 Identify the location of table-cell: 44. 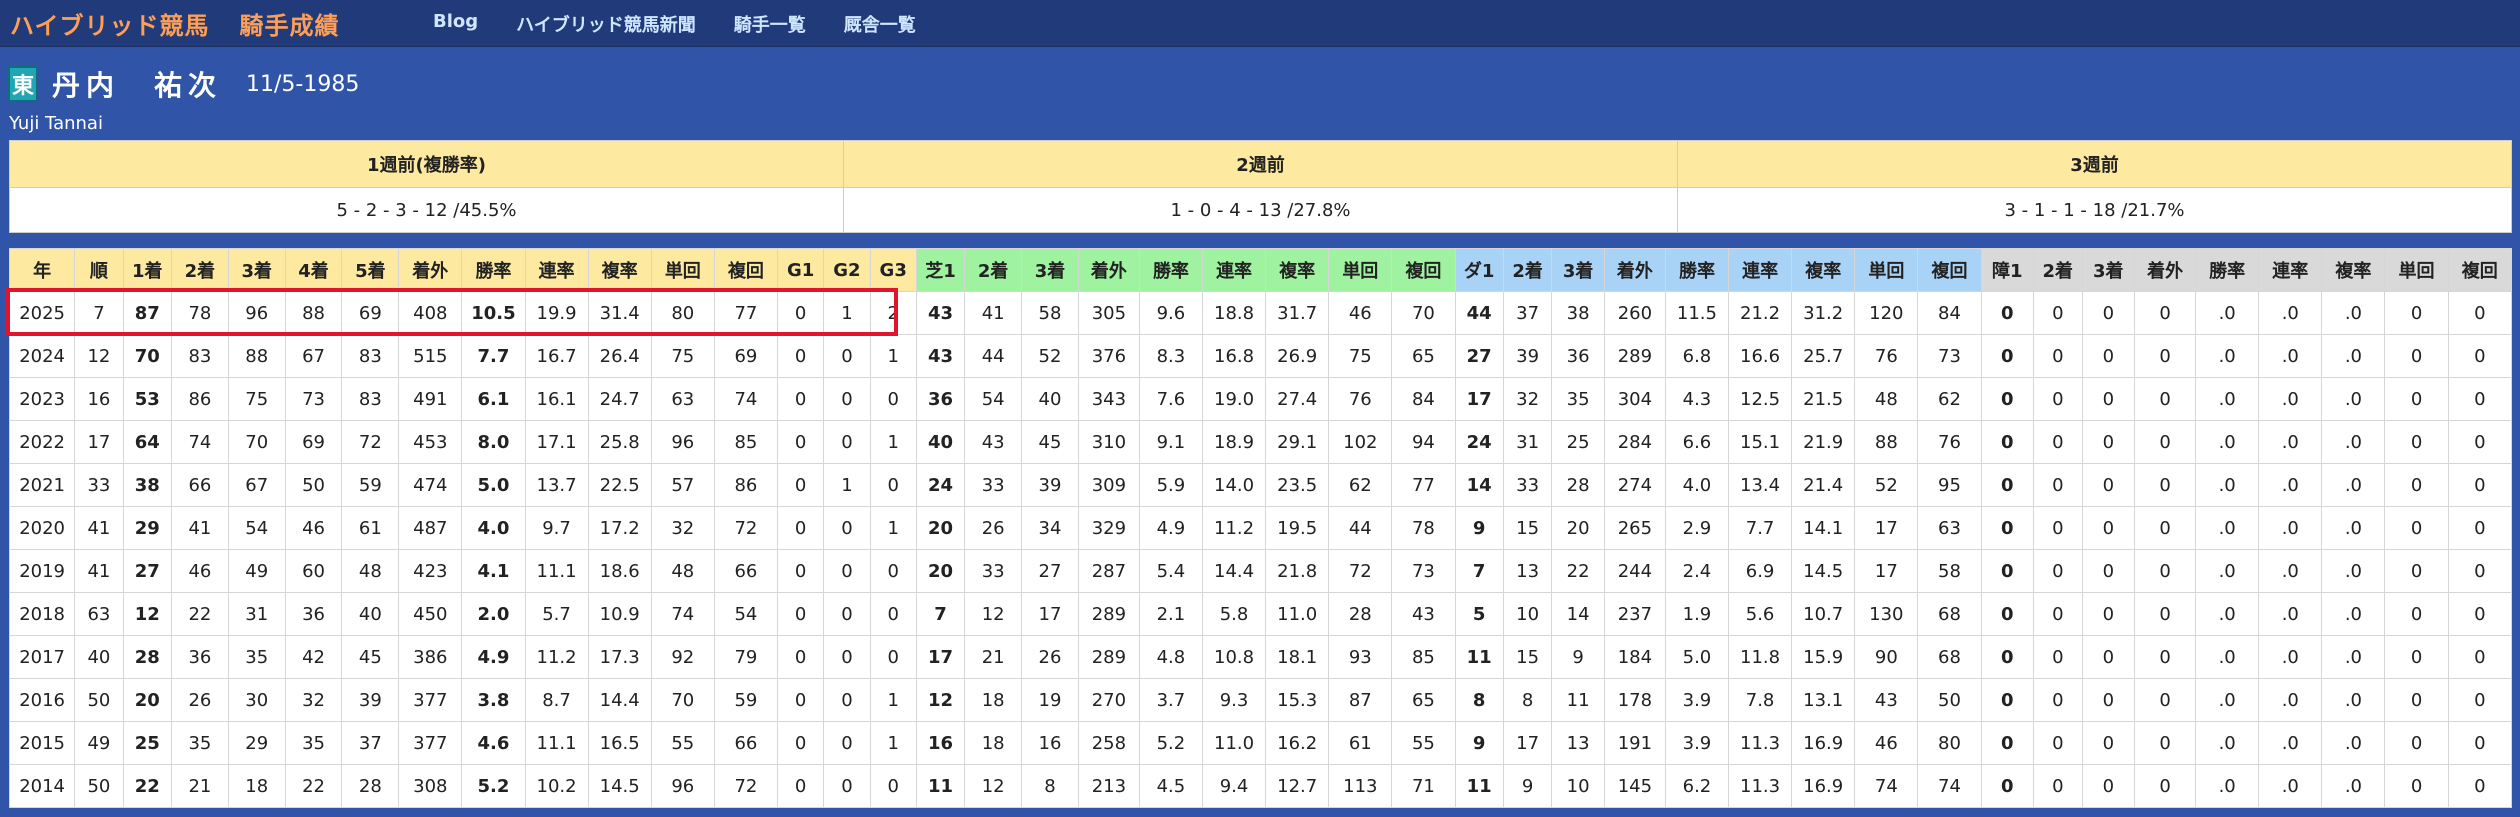
(993, 356).